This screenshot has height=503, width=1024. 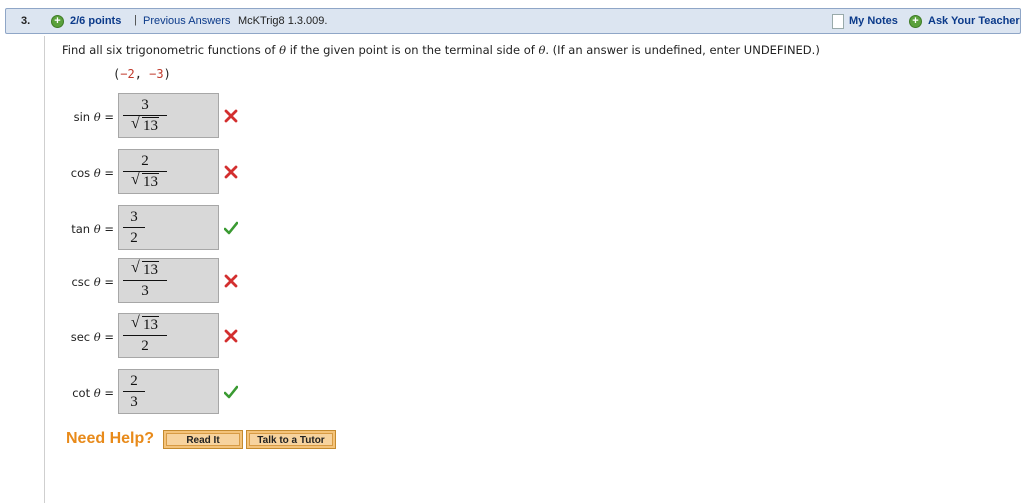 What do you see at coordinates (873, 21) in the screenshot?
I see `my-notes-link: My Notes` at bounding box center [873, 21].